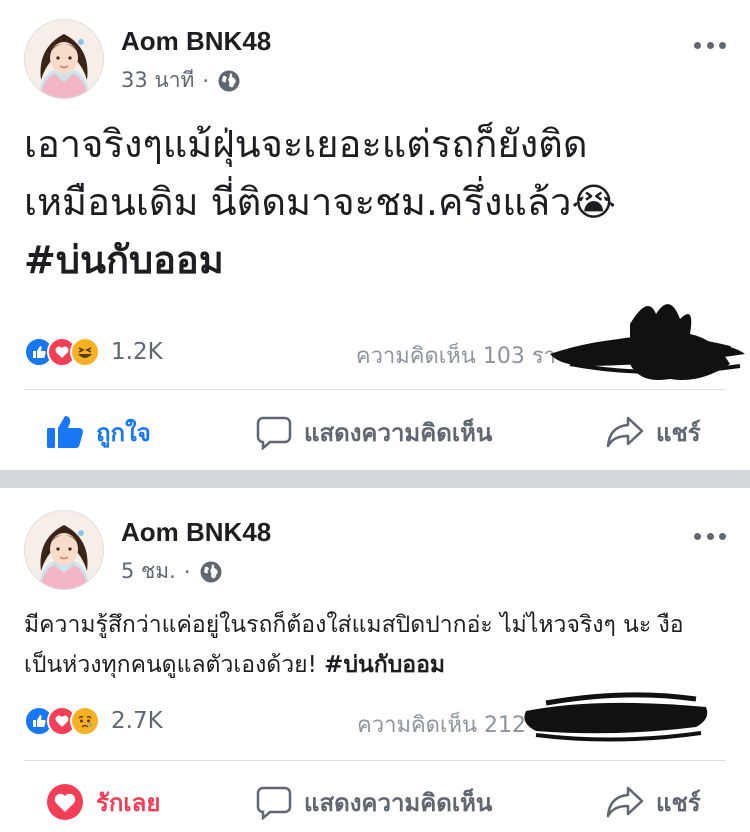 This screenshot has width=750, height=832. I want to click on comments-count: ความคิดเห็น 103 รา, so click(456, 355).